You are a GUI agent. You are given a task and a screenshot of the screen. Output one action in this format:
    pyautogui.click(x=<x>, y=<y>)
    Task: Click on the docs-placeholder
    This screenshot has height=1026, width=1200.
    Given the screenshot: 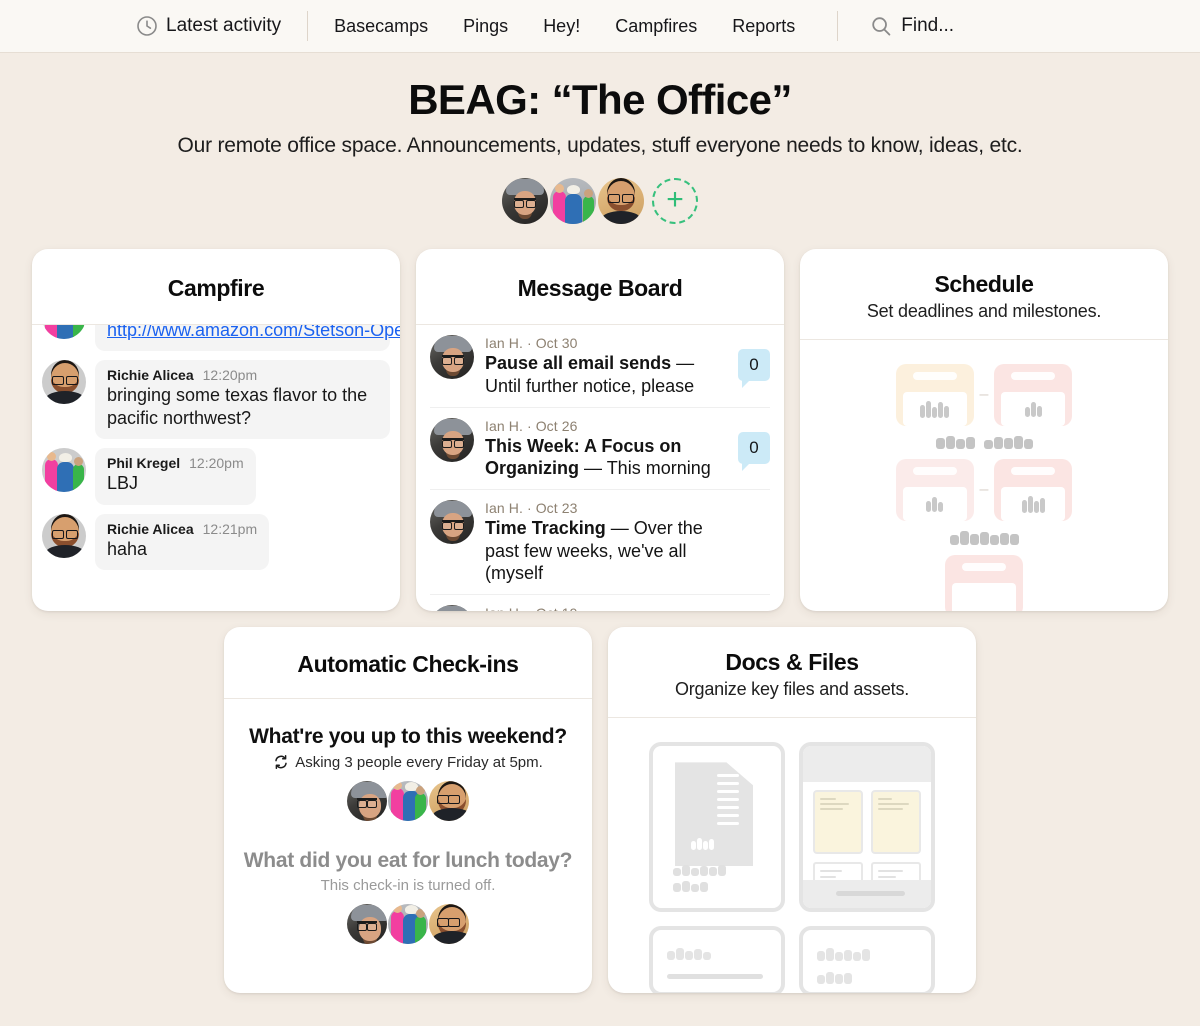 What is the action you would take?
    pyautogui.click(x=792, y=856)
    